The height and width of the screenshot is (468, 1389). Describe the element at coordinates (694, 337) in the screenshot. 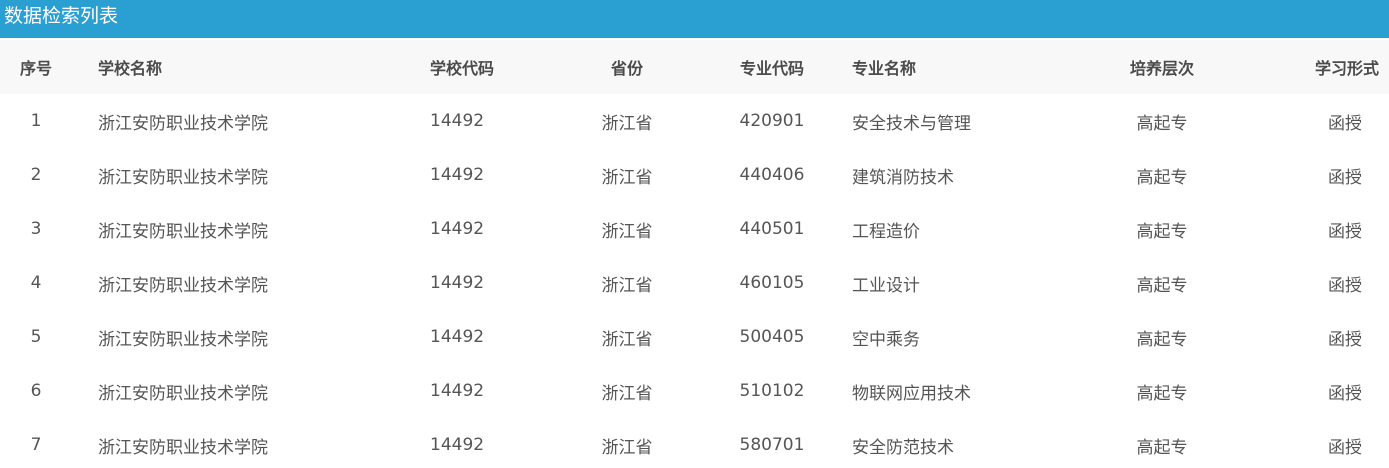

I see `table-row: 5 浙江安防职业技术学院 14492 浙江省 500405 空中乘务 高起专 函授` at that location.